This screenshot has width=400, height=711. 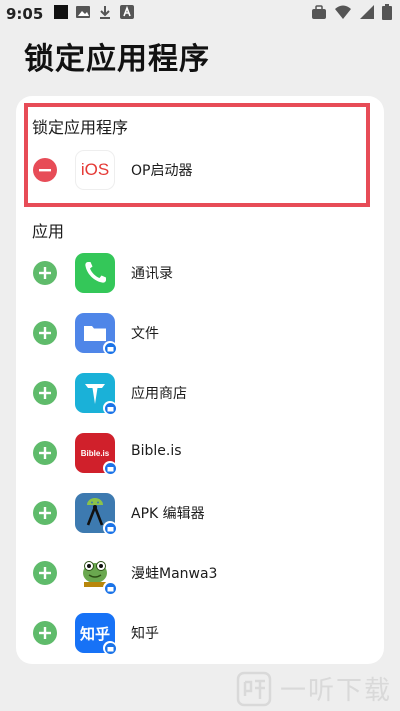 I want to click on phone-icon, so click(x=95, y=273).